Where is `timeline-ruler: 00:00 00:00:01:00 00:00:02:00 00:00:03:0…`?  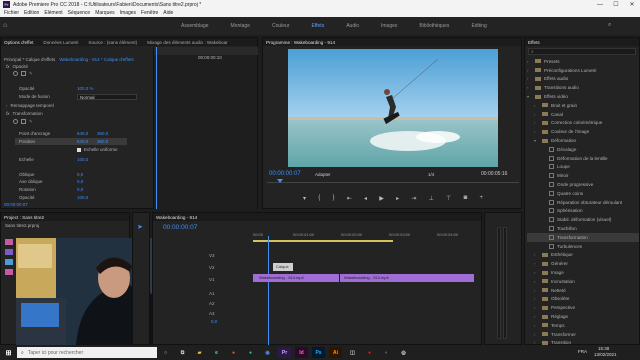 timeline-ruler: 00:00 00:00:01:00 00:00:02:00 00:00:03:0… is located at coordinates (367, 235).